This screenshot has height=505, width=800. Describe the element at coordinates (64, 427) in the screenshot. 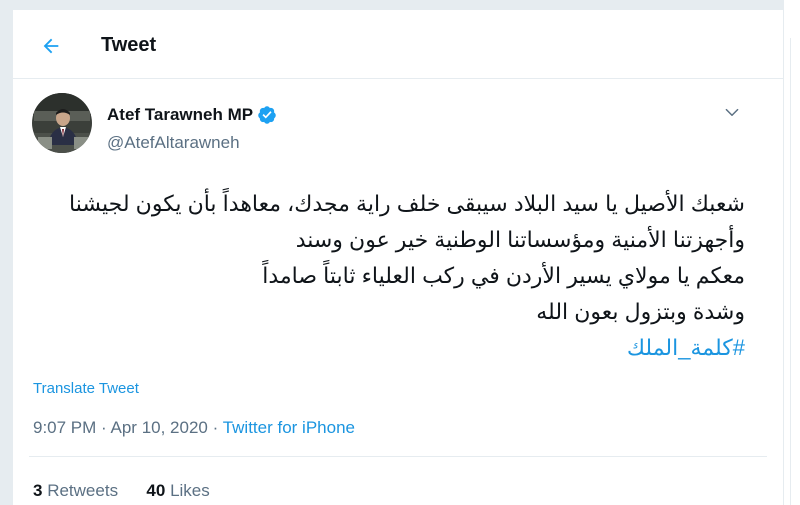

I see `tweet-time: 9:07 PM` at that location.